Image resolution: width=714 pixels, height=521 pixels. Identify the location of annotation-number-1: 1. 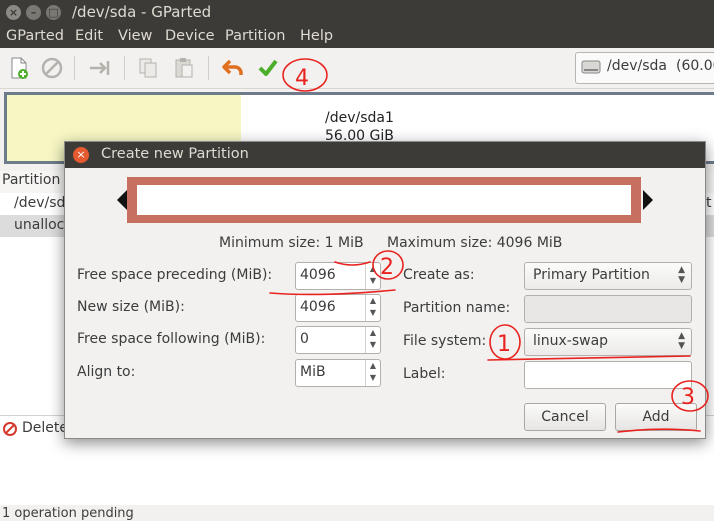
(504, 344).